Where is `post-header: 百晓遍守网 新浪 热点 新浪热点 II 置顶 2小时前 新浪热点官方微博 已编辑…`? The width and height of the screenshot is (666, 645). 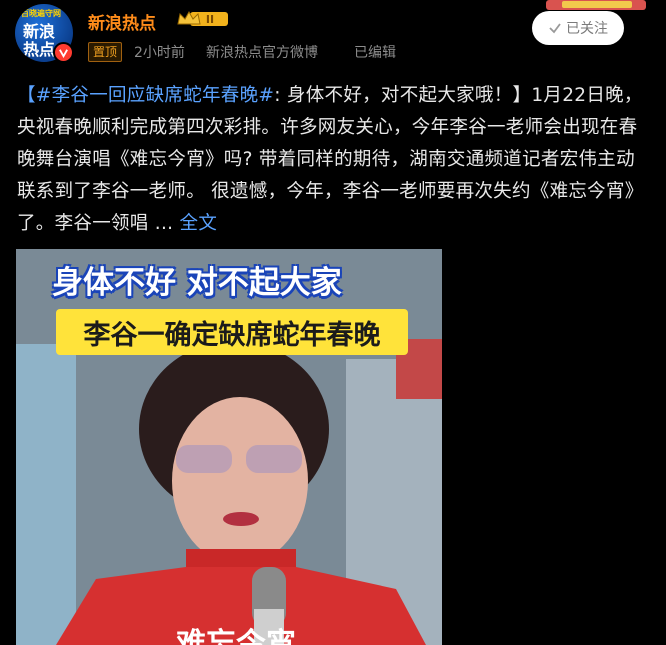 post-header: 百晓遍守网 新浪 热点 新浪热点 II 置顶 2小时前 新浪热点官方微博 已编辑… is located at coordinates (333, 40).